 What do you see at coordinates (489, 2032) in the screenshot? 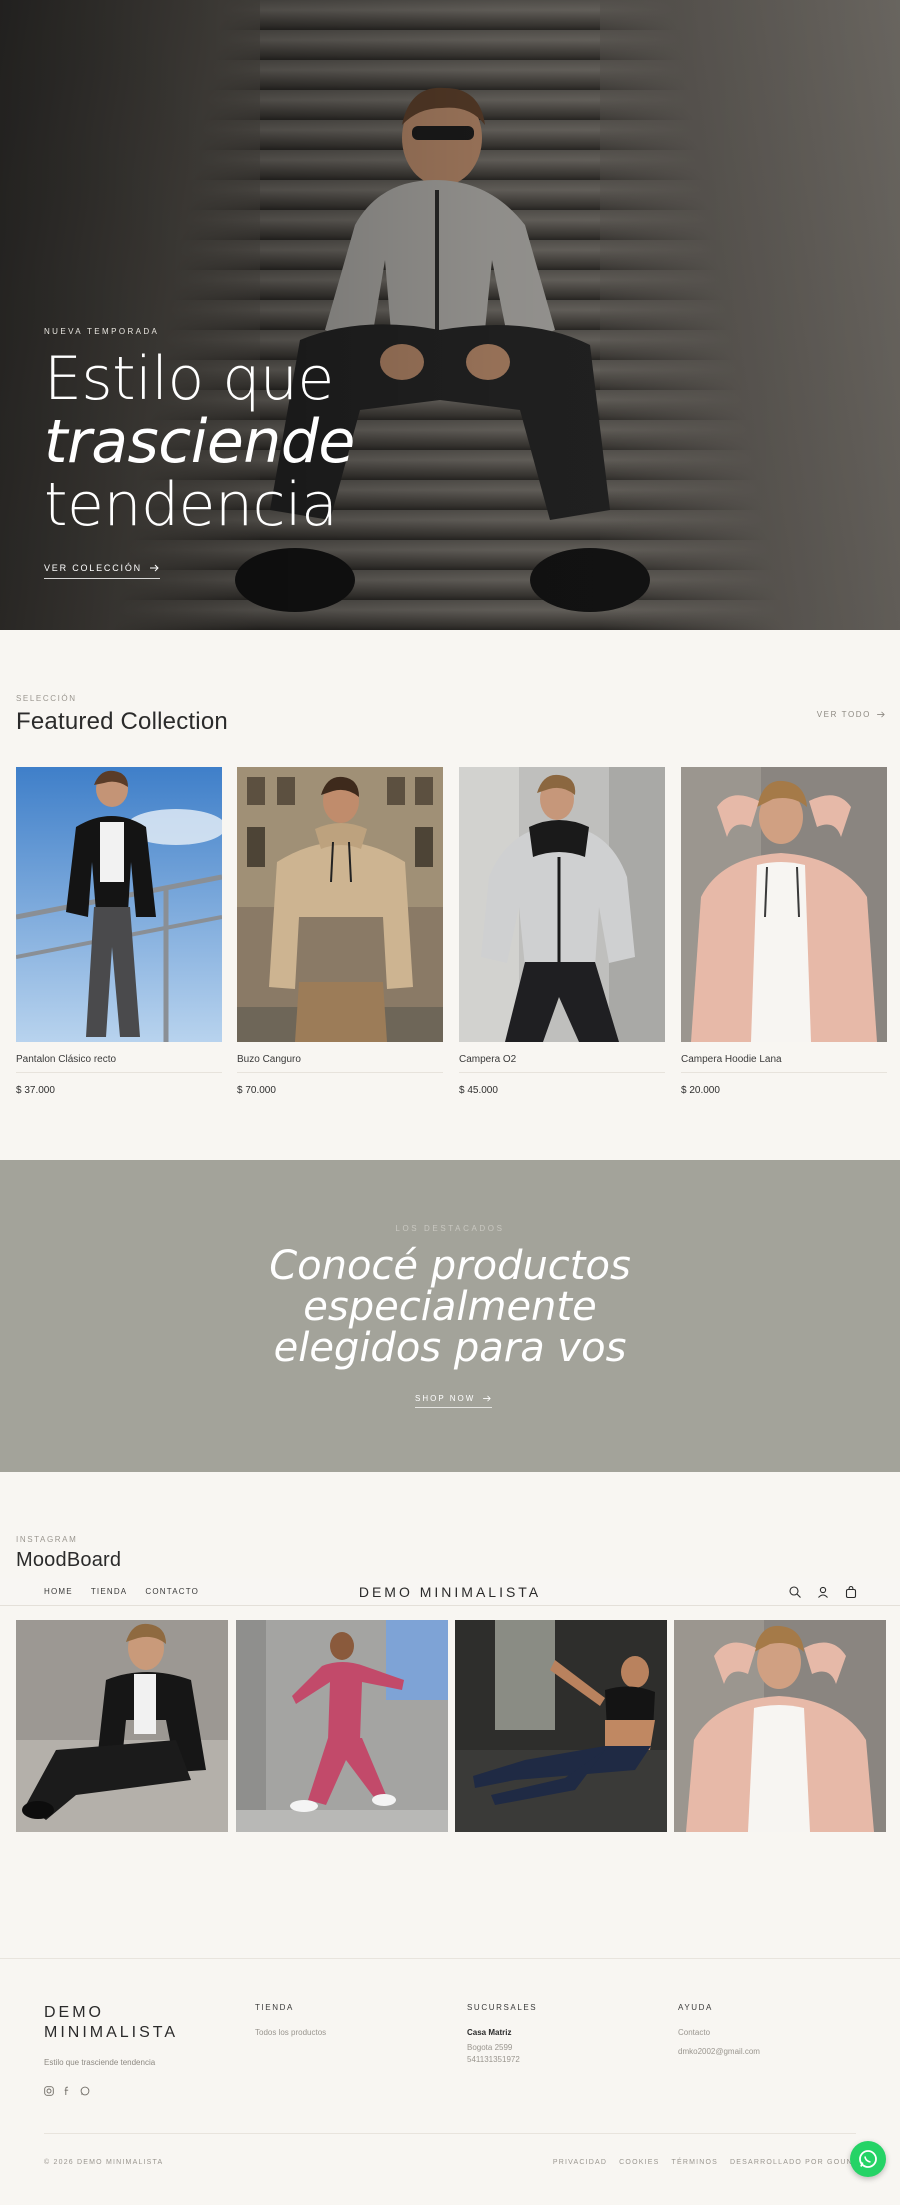
I see `footer-branch-name: Casa Matriz` at bounding box center [489, 2032].